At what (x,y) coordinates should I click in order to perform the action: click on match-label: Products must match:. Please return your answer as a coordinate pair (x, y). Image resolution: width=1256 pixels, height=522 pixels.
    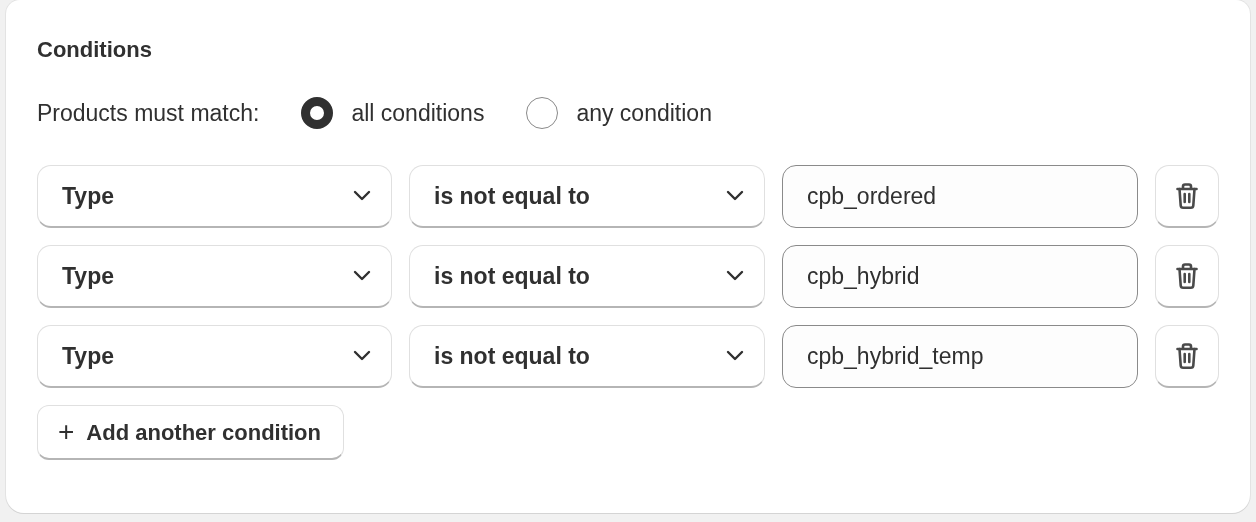
    Looking at the image, I should click on (148, 113).